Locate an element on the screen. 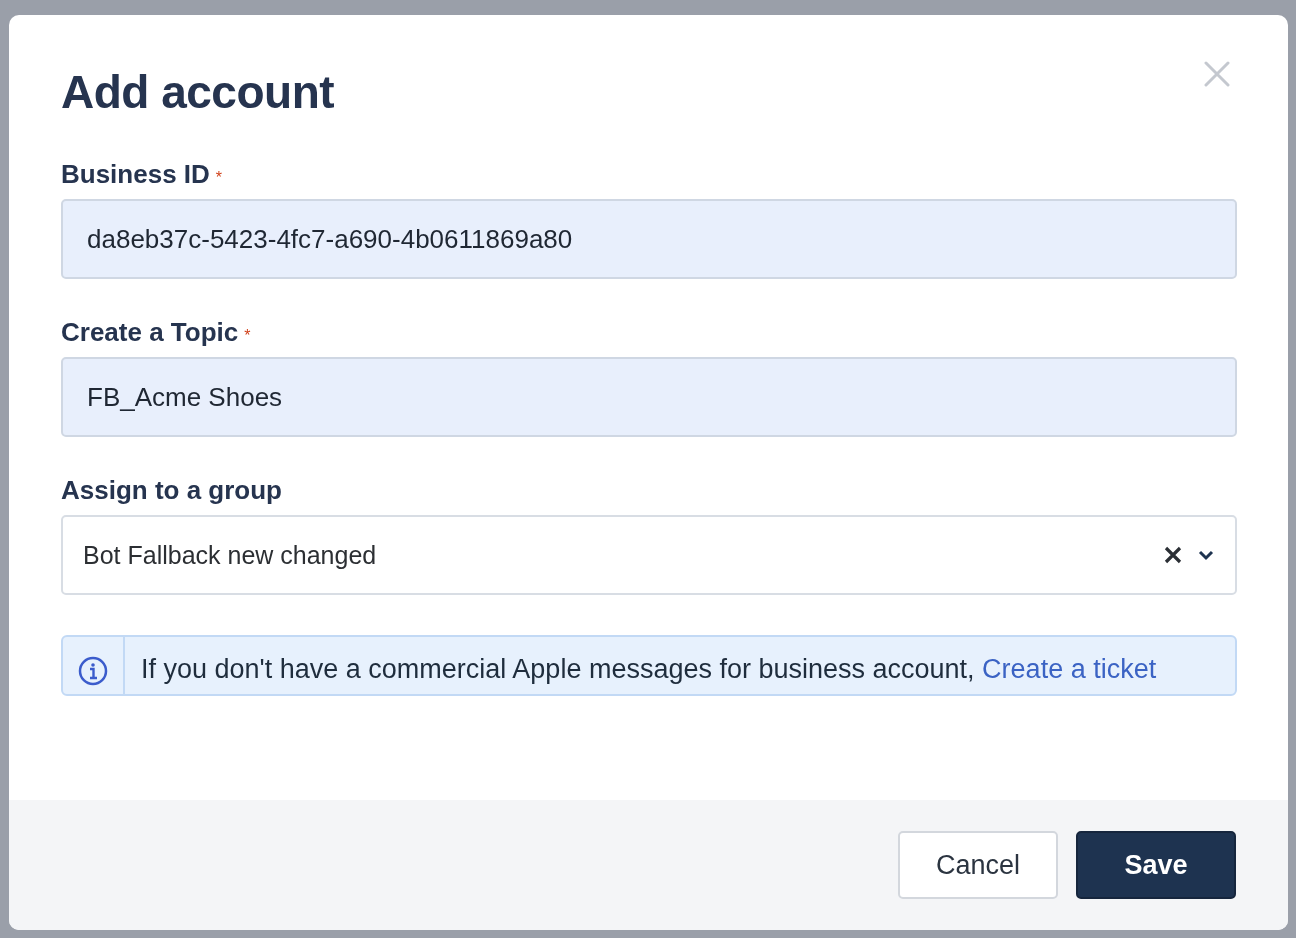 This screenshot has width=1296, height=938. clear-icon is located at coordinates (1173, 555).